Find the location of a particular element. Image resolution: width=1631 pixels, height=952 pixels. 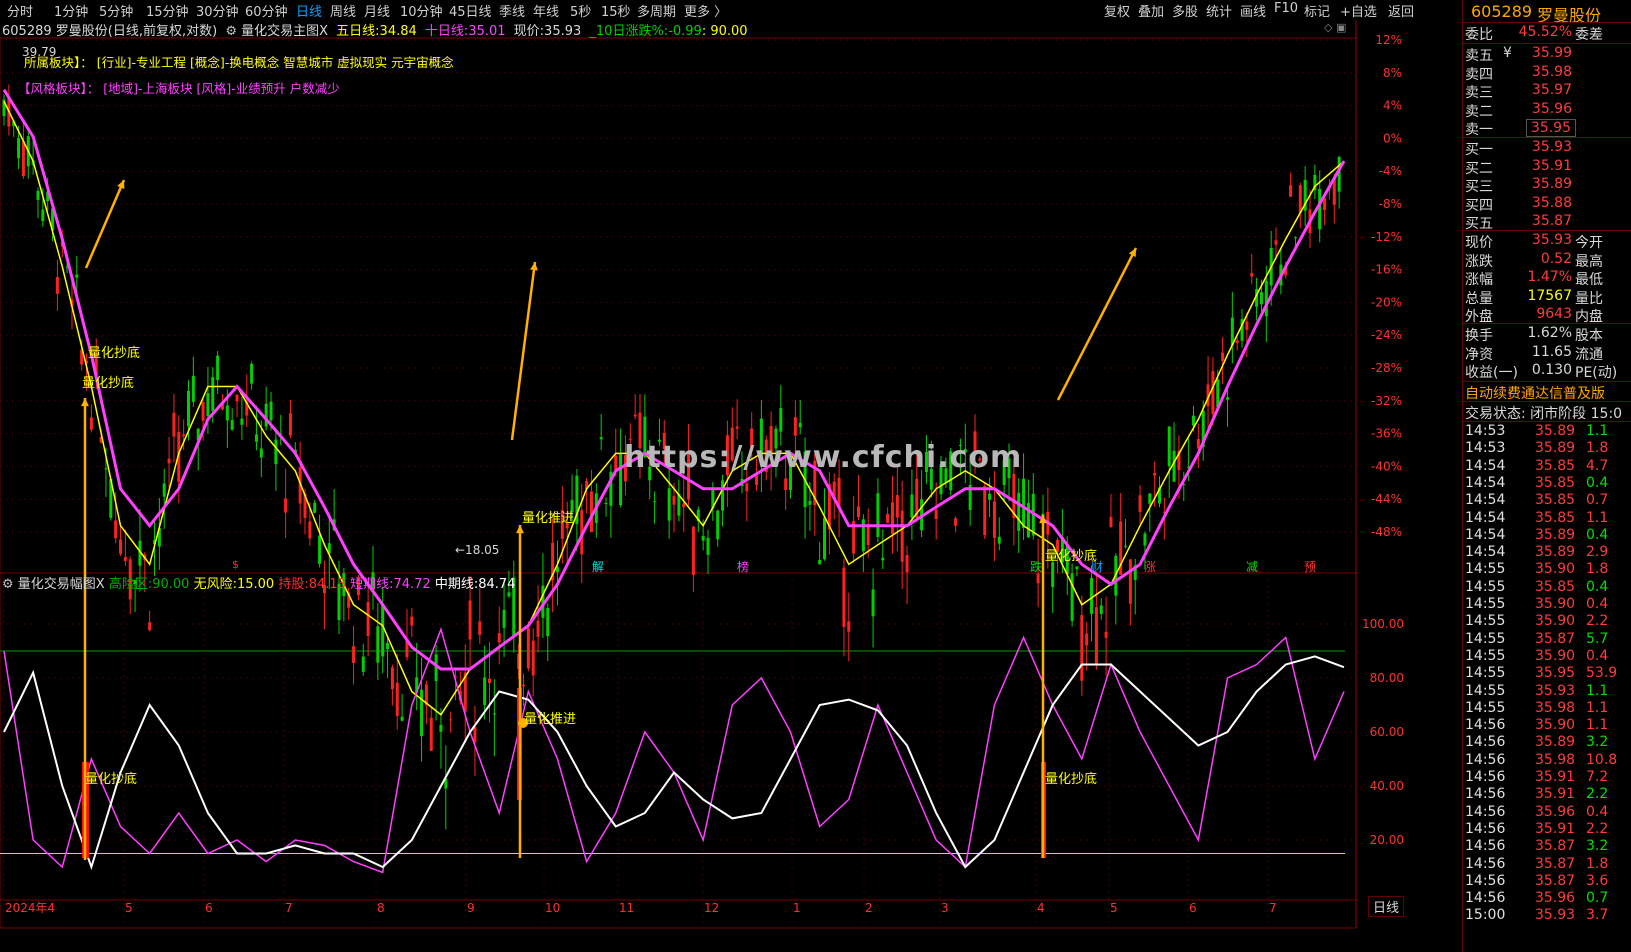

bid-row-5: 买五 35.87 is located at coordinates (1547, 222).